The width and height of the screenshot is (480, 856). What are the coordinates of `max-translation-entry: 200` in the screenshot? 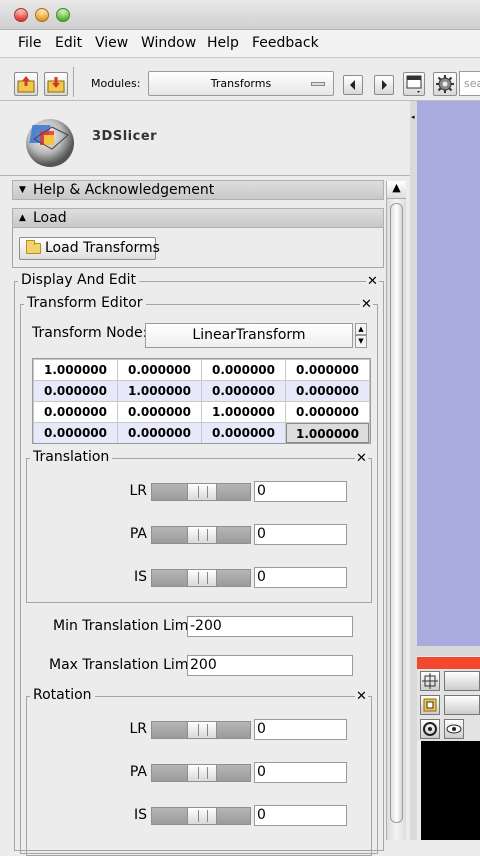 It's located at (270, 665).